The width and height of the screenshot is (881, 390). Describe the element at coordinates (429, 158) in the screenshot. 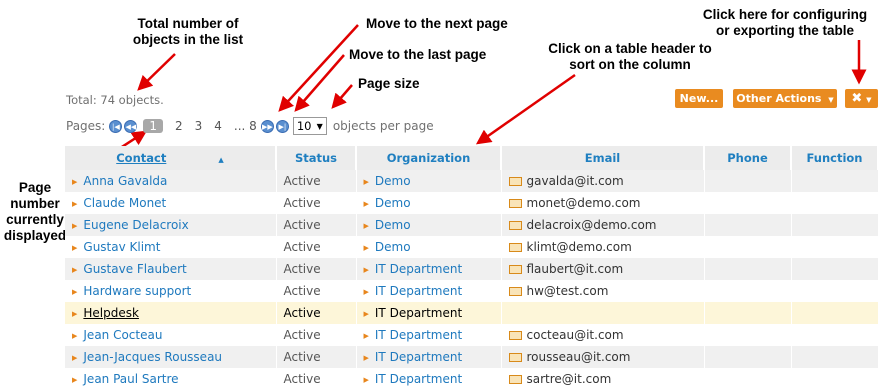

I see `column-header-organization: Organization` at that location.